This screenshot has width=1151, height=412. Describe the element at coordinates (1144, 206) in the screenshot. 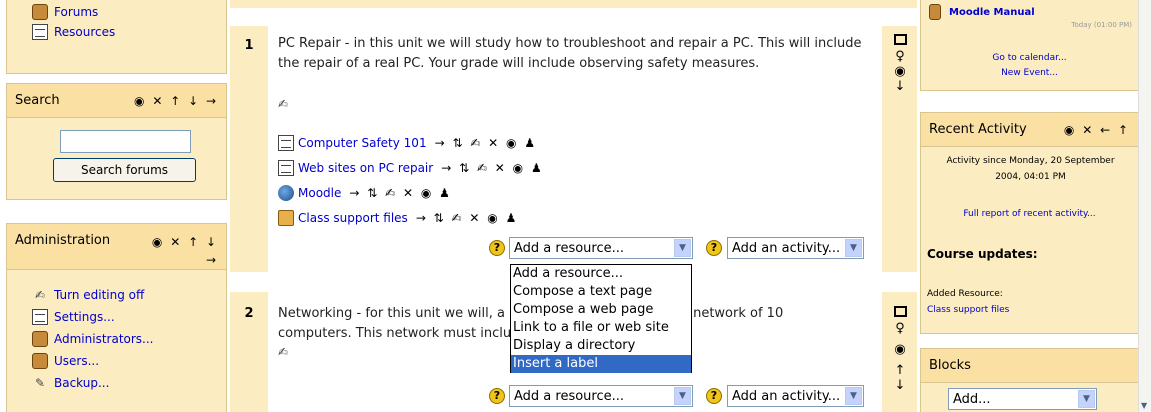

I see `page-scrollbar: ▼` at that location.